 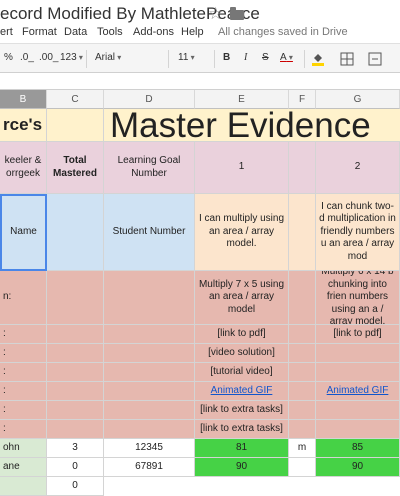 I want to click on column-header-b: B, so click(x=23, y=99).